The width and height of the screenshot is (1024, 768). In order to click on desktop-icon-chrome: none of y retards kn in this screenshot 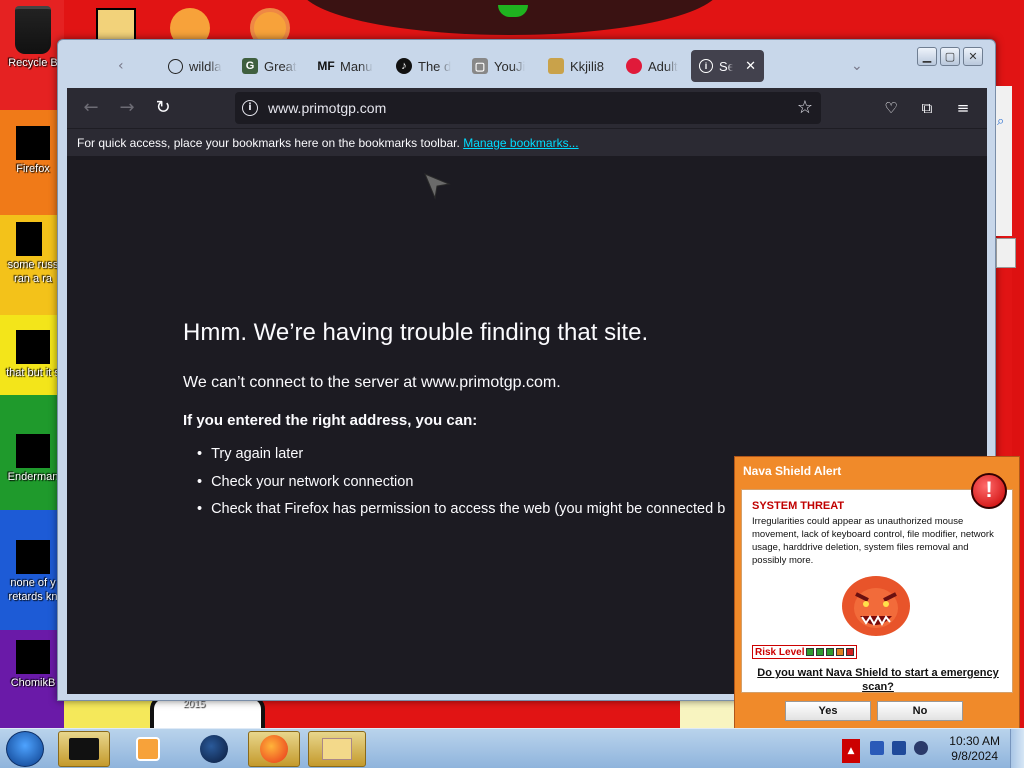, I will do `click(33, 572)`.